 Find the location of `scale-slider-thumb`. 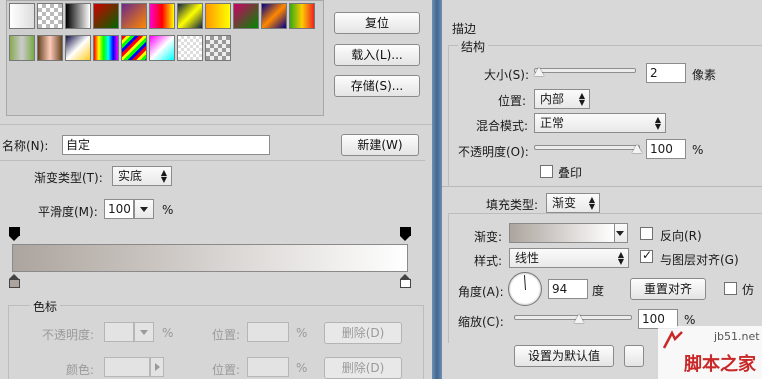

scale-slider-thumb is located at coordinates (579, 318).